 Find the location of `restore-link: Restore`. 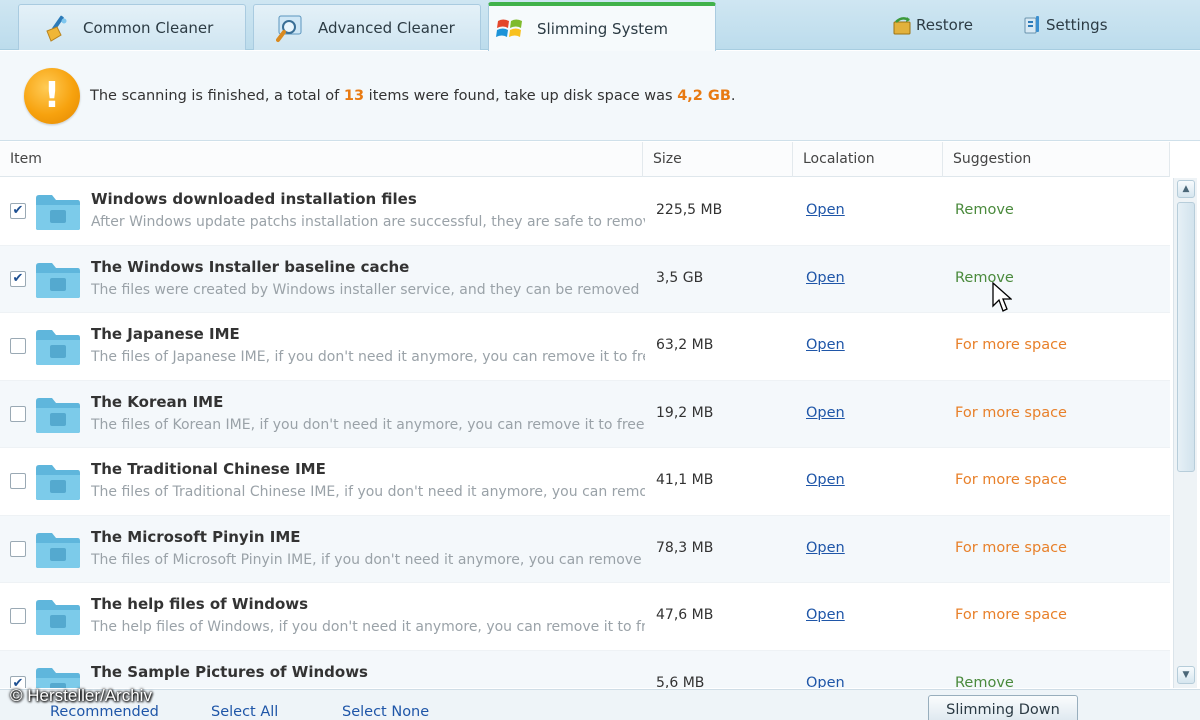

restore-link: Restore is located at coordinates (932, 25).